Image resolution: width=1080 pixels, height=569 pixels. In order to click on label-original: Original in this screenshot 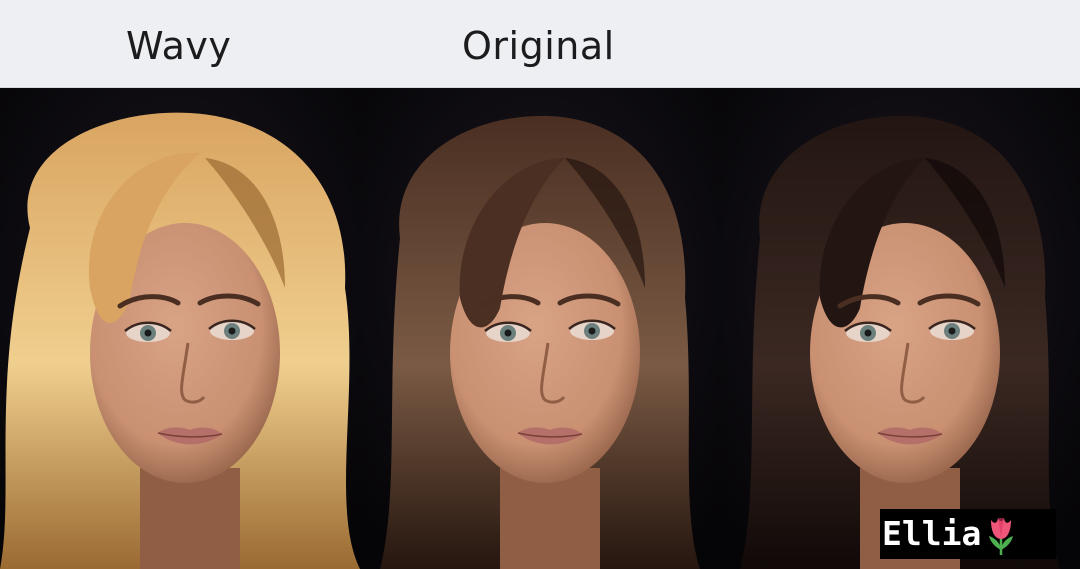, I will do `click(538, 46)`.